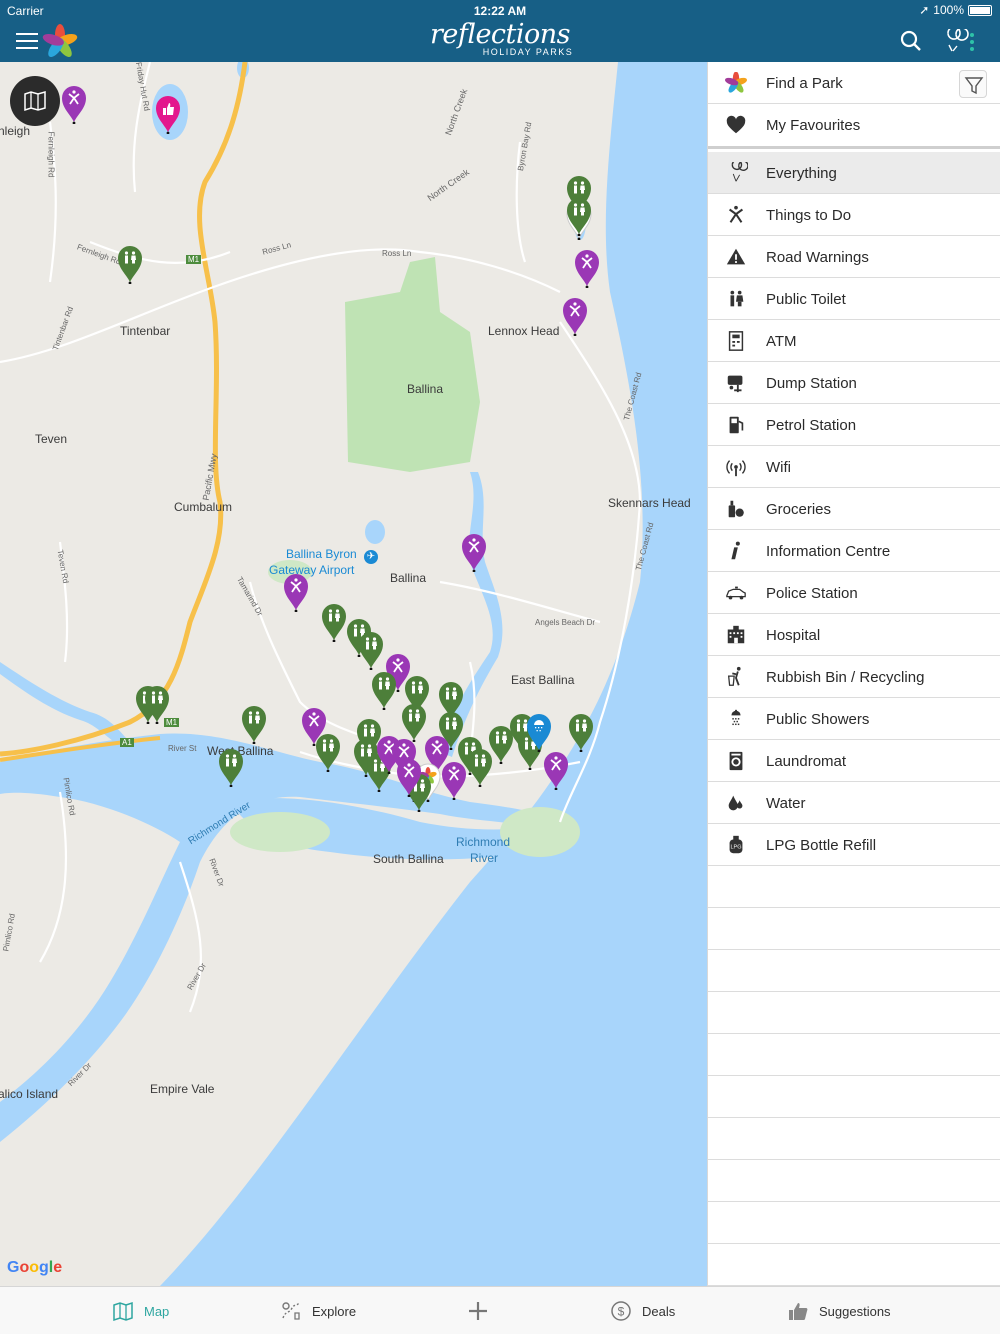 The height and width of the screenshot is (1334, 1000). I want to click on category-hospital: Hospital, so click(854, 635).